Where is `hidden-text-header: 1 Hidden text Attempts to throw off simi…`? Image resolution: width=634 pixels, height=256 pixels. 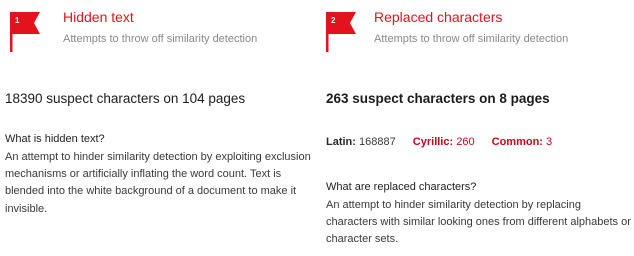 hidden-text-header: 1 Hidden text Attempts to throw off simi… is located at coordinates (159, 35).